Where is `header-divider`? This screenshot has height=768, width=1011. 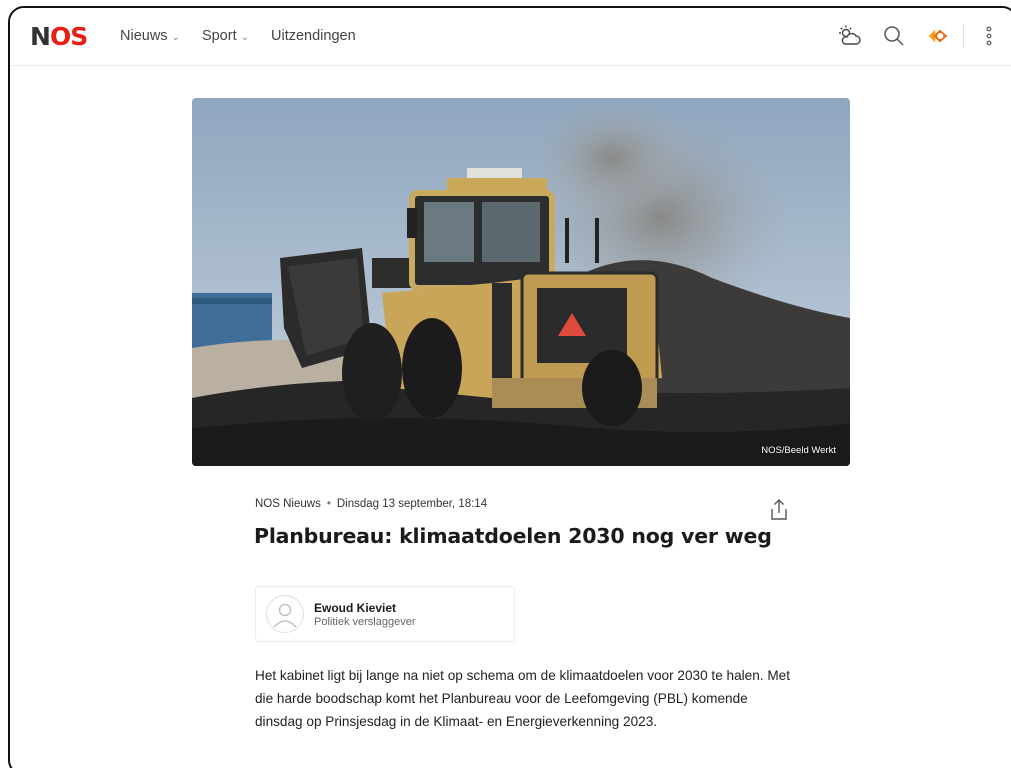
header-divider is located at coordinates (963, 36).